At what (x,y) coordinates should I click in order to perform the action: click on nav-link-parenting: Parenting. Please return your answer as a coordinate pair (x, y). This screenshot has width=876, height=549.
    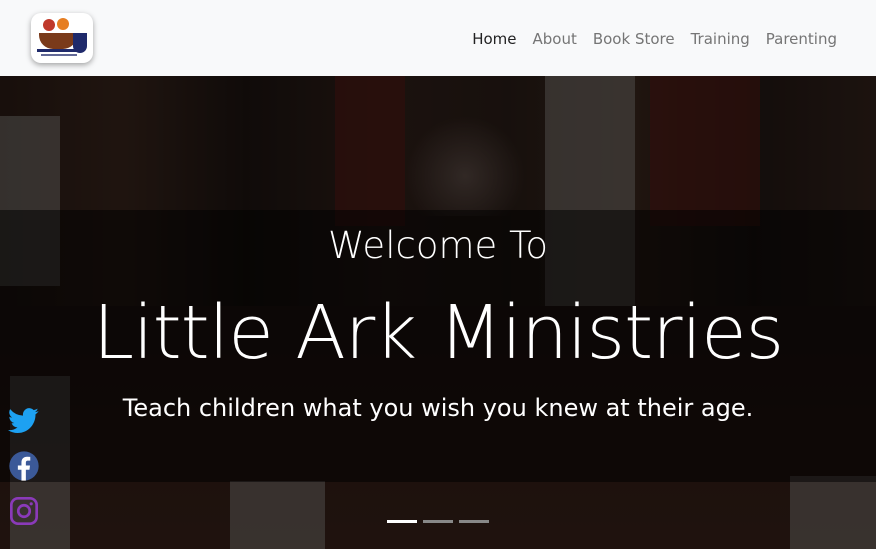
    Looking at the image, I should click on (801, 39).